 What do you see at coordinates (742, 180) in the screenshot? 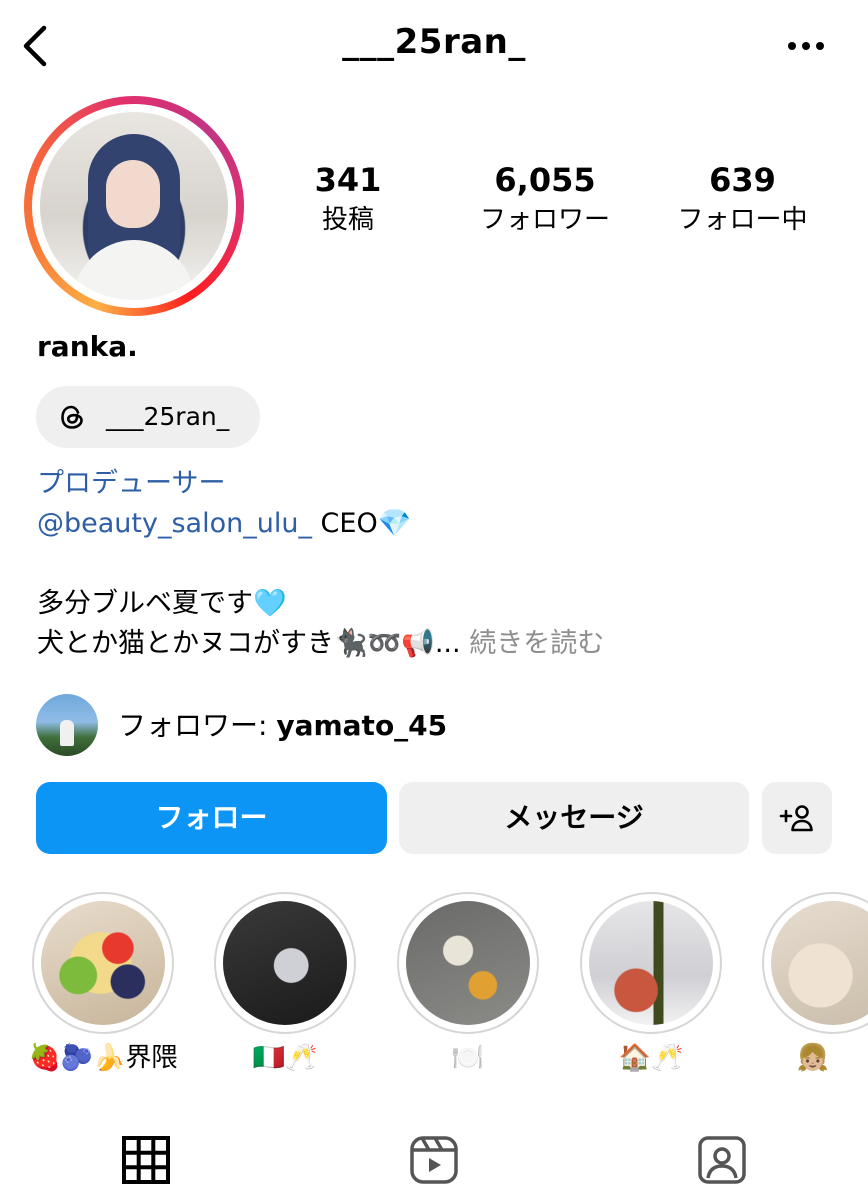
I see `following-count: 639` at bounding box center [742, 180].